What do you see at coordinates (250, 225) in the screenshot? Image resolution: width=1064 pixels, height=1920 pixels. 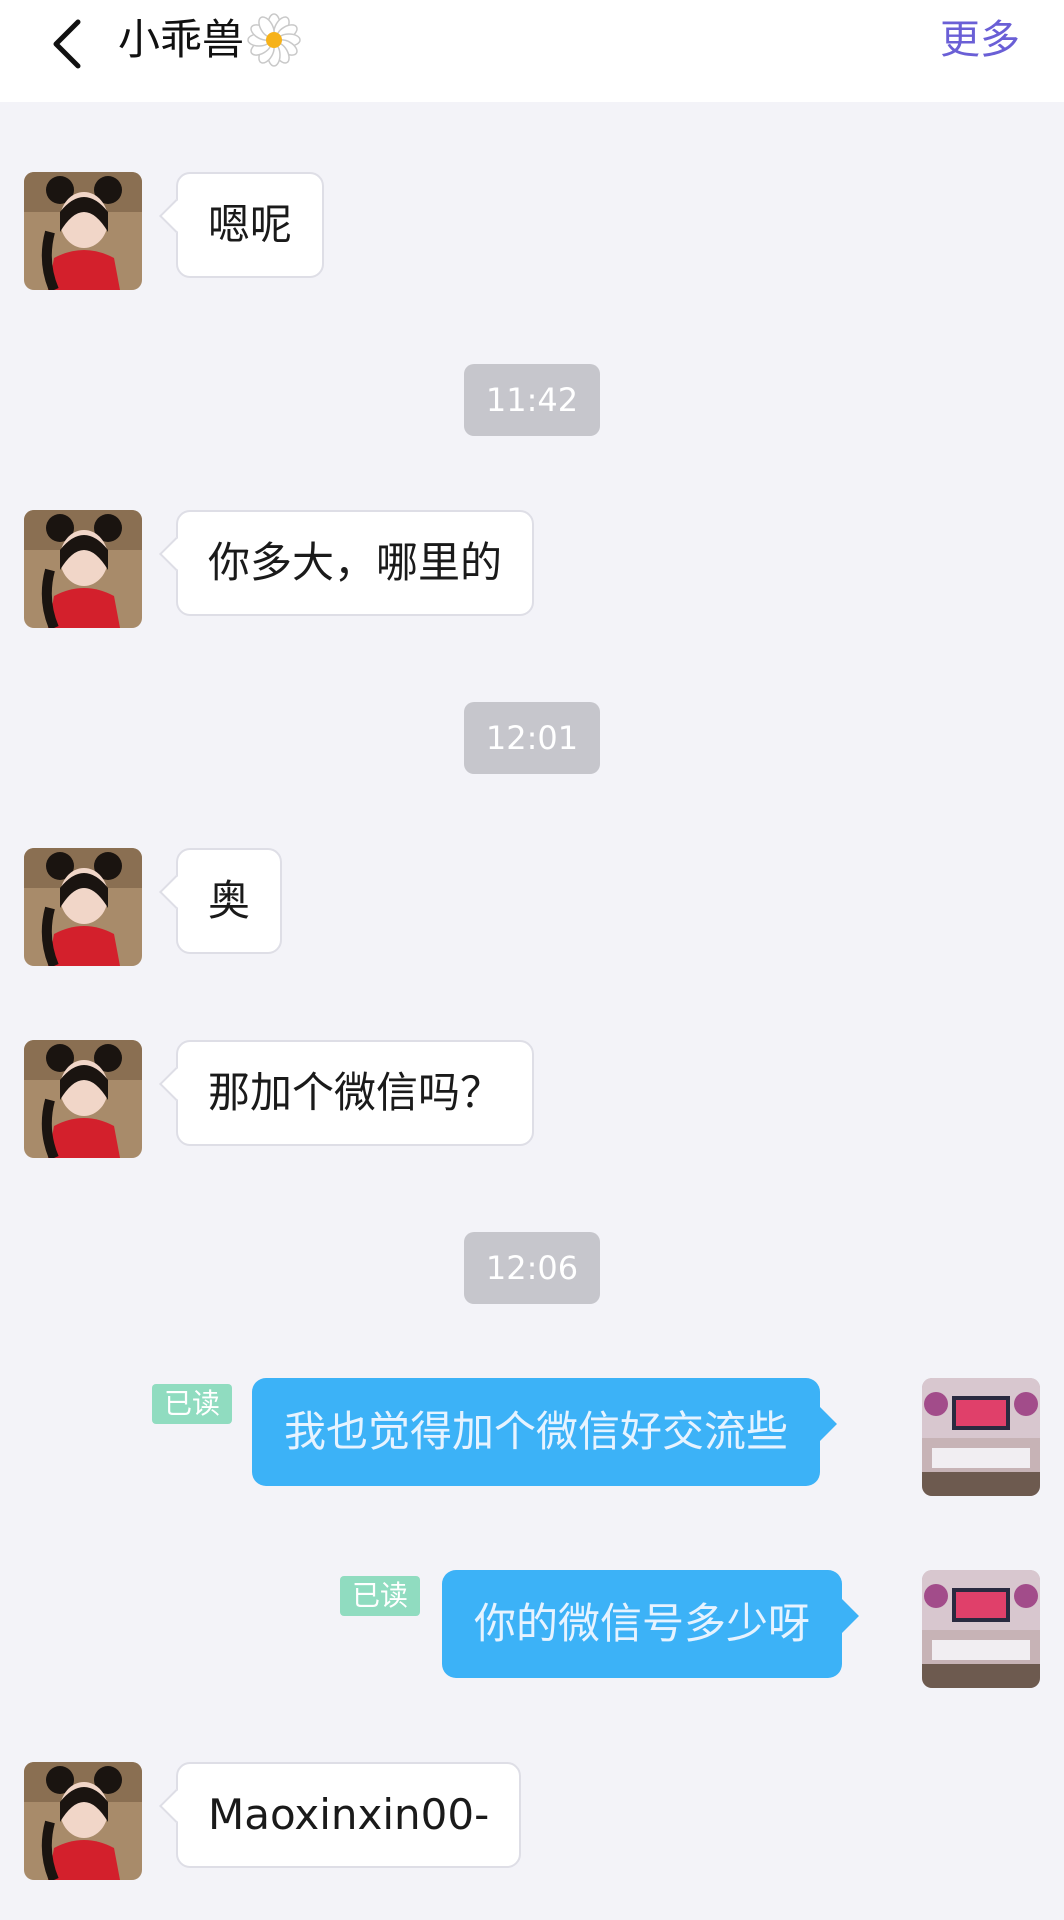 I see `incoming-message-bubble: 嗯呢` at bounding box center [250, 225].